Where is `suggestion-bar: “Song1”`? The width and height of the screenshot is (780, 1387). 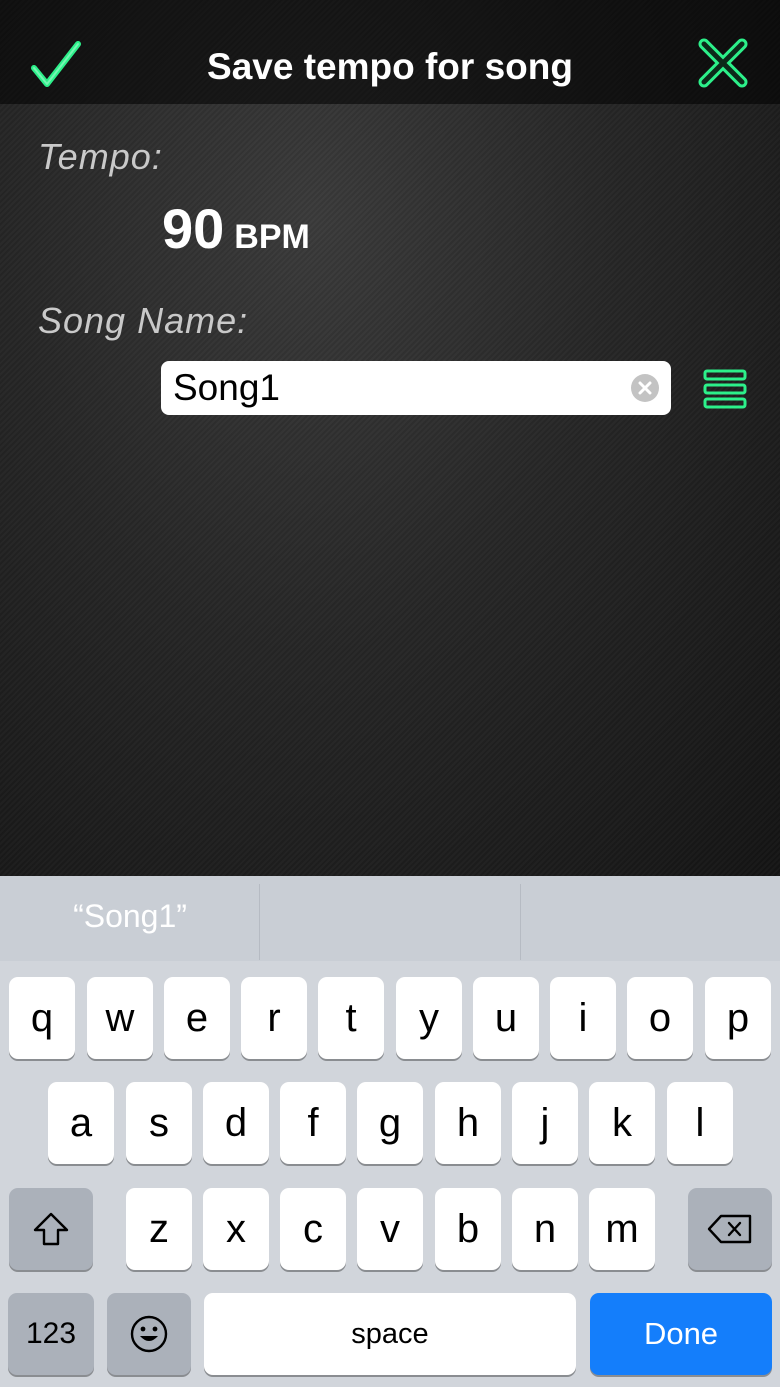 suggestion-bar: “Song1” is located at coordinates (390, 918).